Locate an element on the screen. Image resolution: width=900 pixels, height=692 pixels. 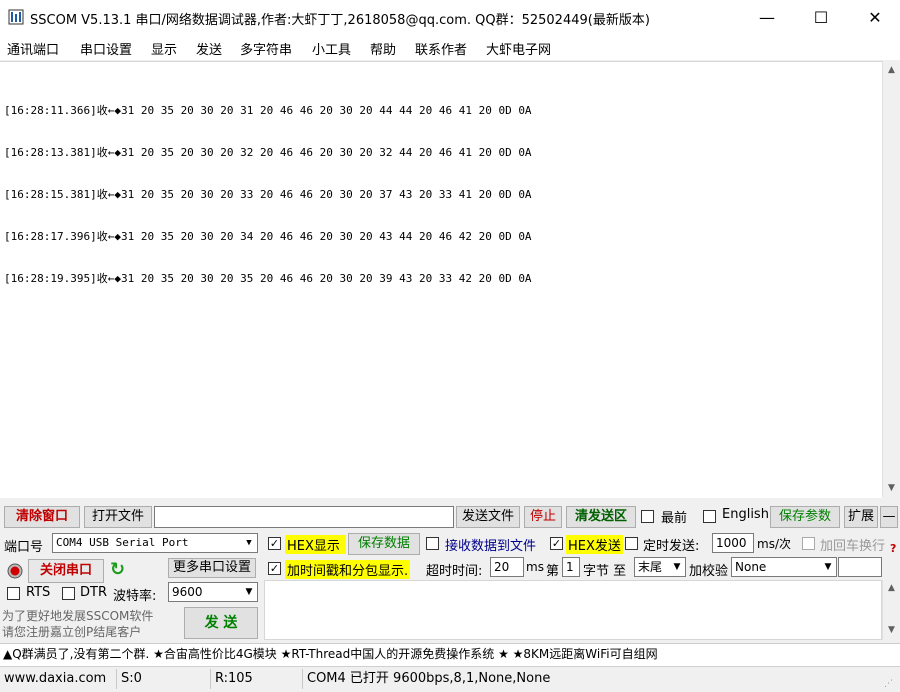
website-link: www.daxia.com is located at coordinates (56, 679).